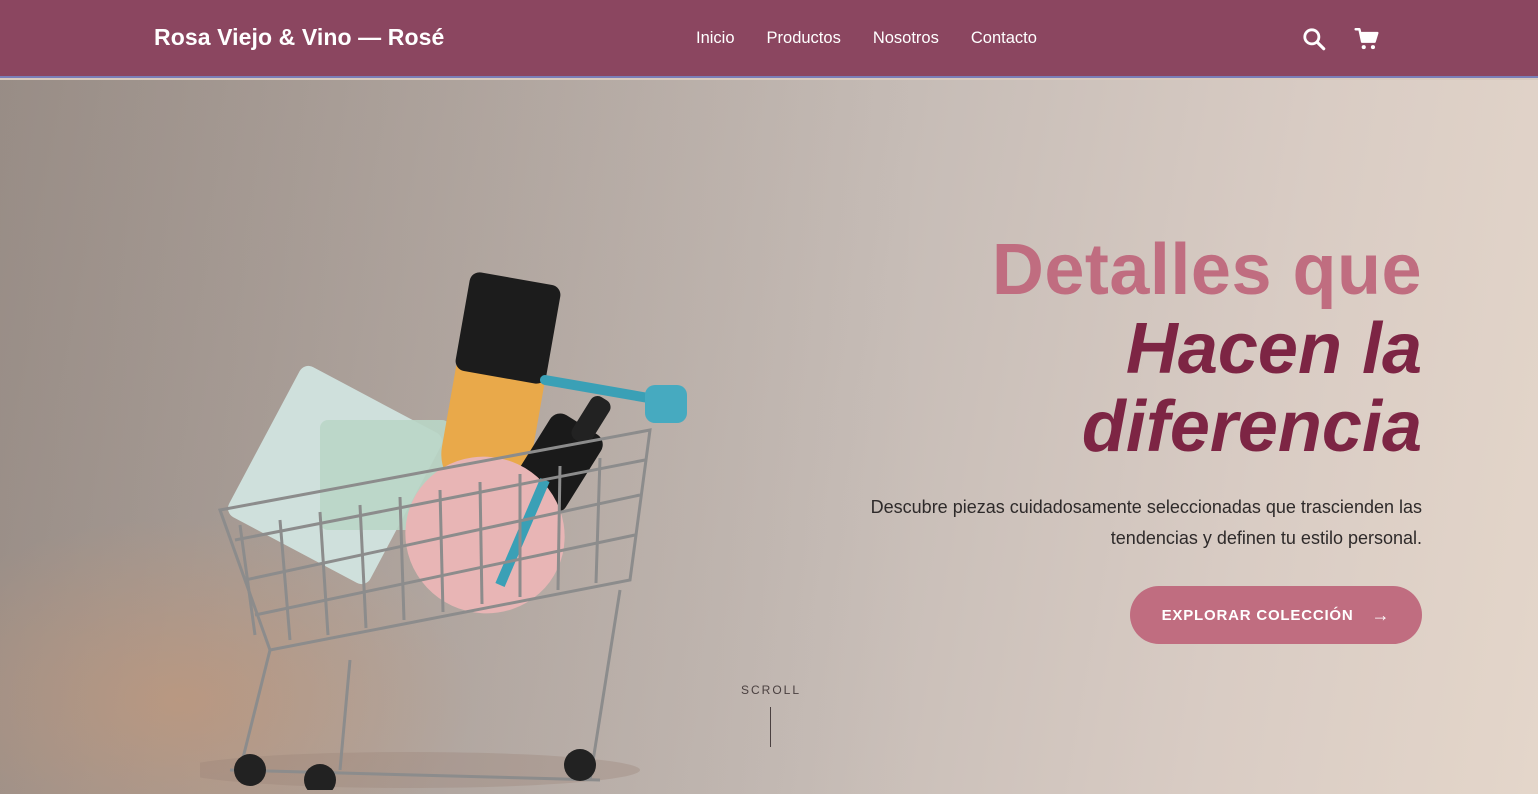 This screenshot has width=1538, height=794. What do you see at coordinates (770, 727) in the screenshot?
I see `scroll-indicator-line` at bounding box center [770, 727].